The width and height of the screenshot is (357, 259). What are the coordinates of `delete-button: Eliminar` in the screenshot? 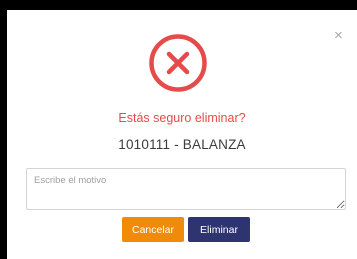 It's located at (219, 229).